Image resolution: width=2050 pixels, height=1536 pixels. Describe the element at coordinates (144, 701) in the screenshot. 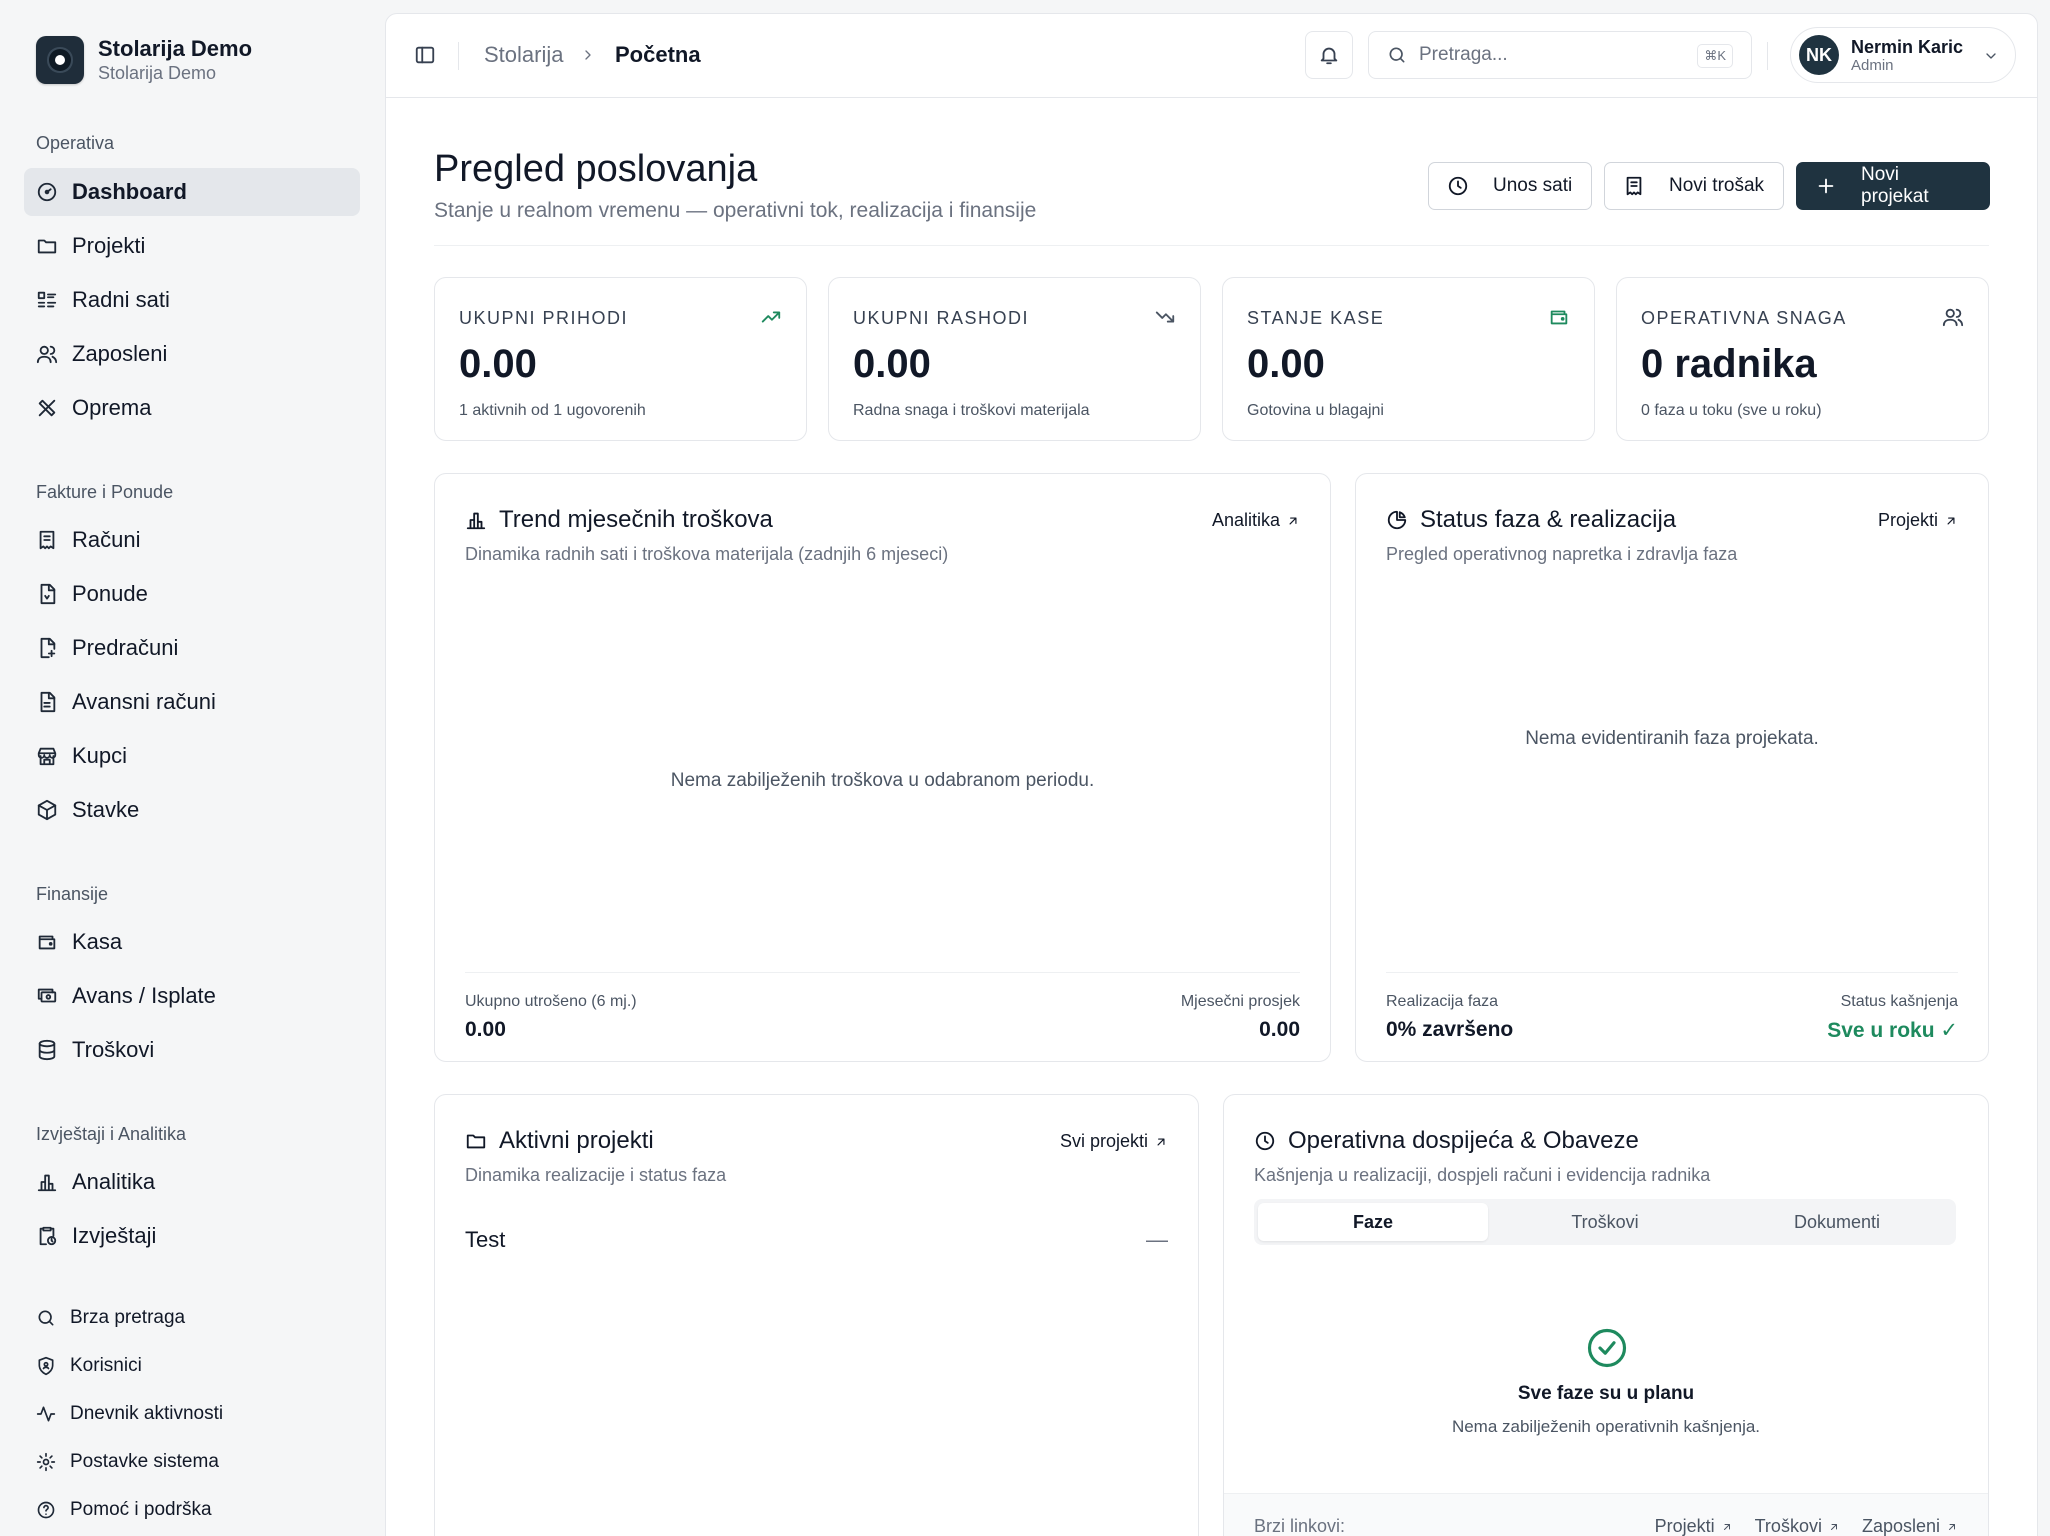

I see `sidebar-item-label: Avansni računi` at that location.